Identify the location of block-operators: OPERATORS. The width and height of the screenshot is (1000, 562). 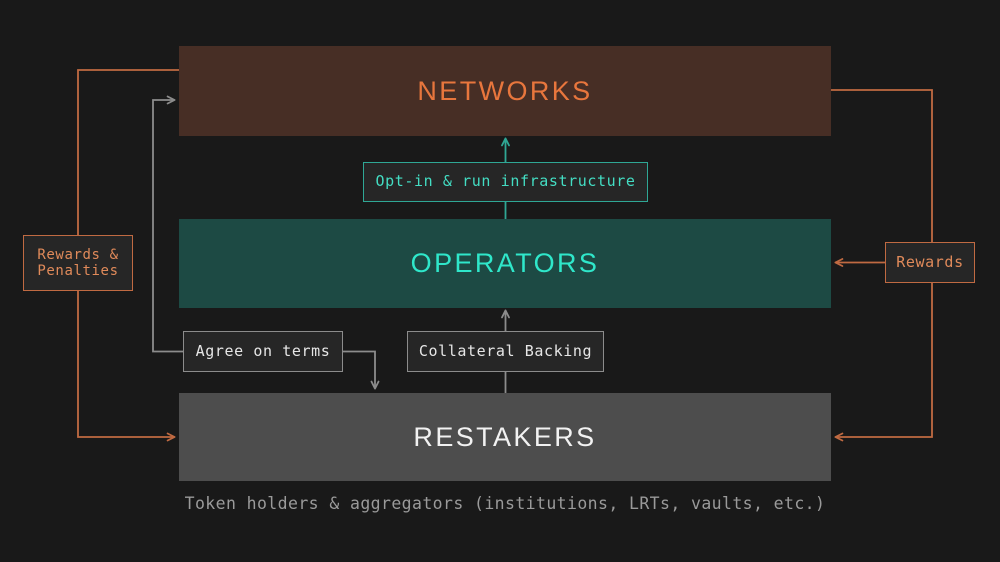
(505, 263).